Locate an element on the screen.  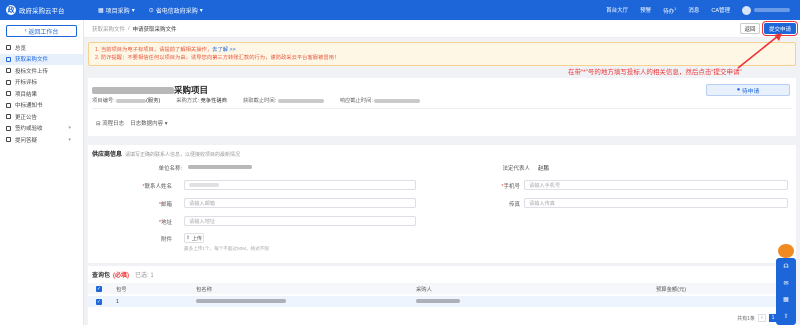
table-header: ✓ 包号 包名称 采购人 预算金额(元) is located at coordinates (442, 288).